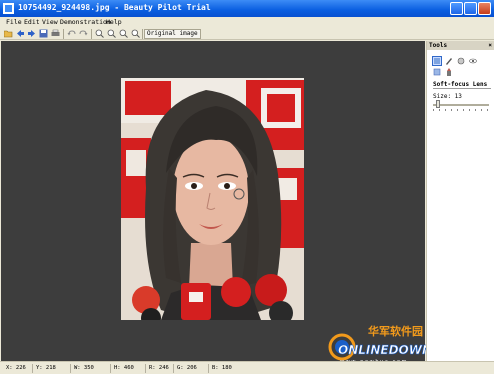 Image resolution: width=494 pixels, height=374 pixels. Describe the element at coordinates (50, 22) in the screenshot. I see `menu-view: View` at that location.